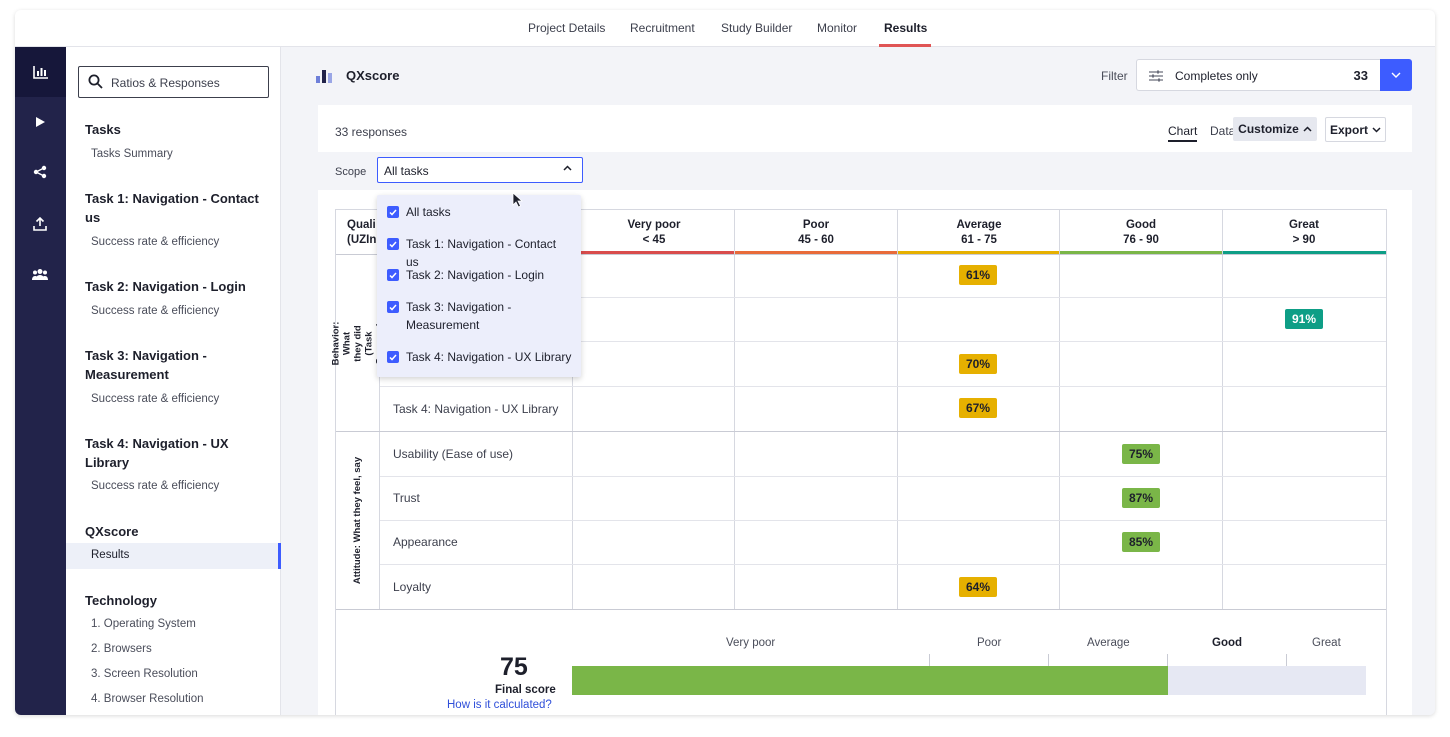 This screenshot has width=1450, height=737. What do you see at coordinates (110, 555) in the screenshot?
I see `sidebar-item-results: Results` at bounding box center [110, 555].